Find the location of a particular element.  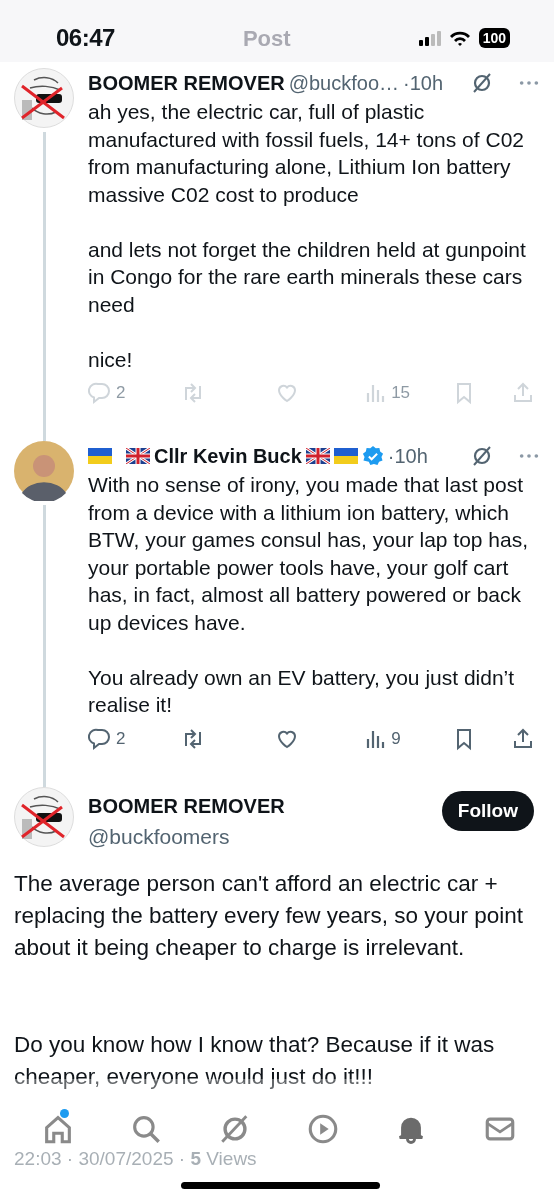

author-handle: @buckfoomers is located at coordinates (159, 836).